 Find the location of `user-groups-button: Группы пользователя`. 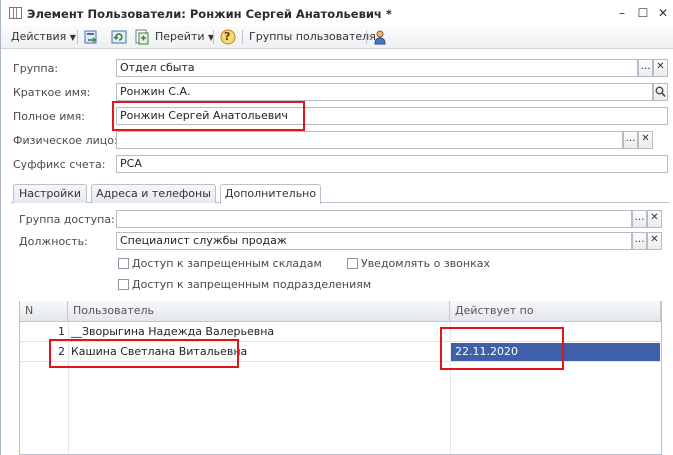

user-groups-button: Группы пользователя is located at coordinates (312, 37).